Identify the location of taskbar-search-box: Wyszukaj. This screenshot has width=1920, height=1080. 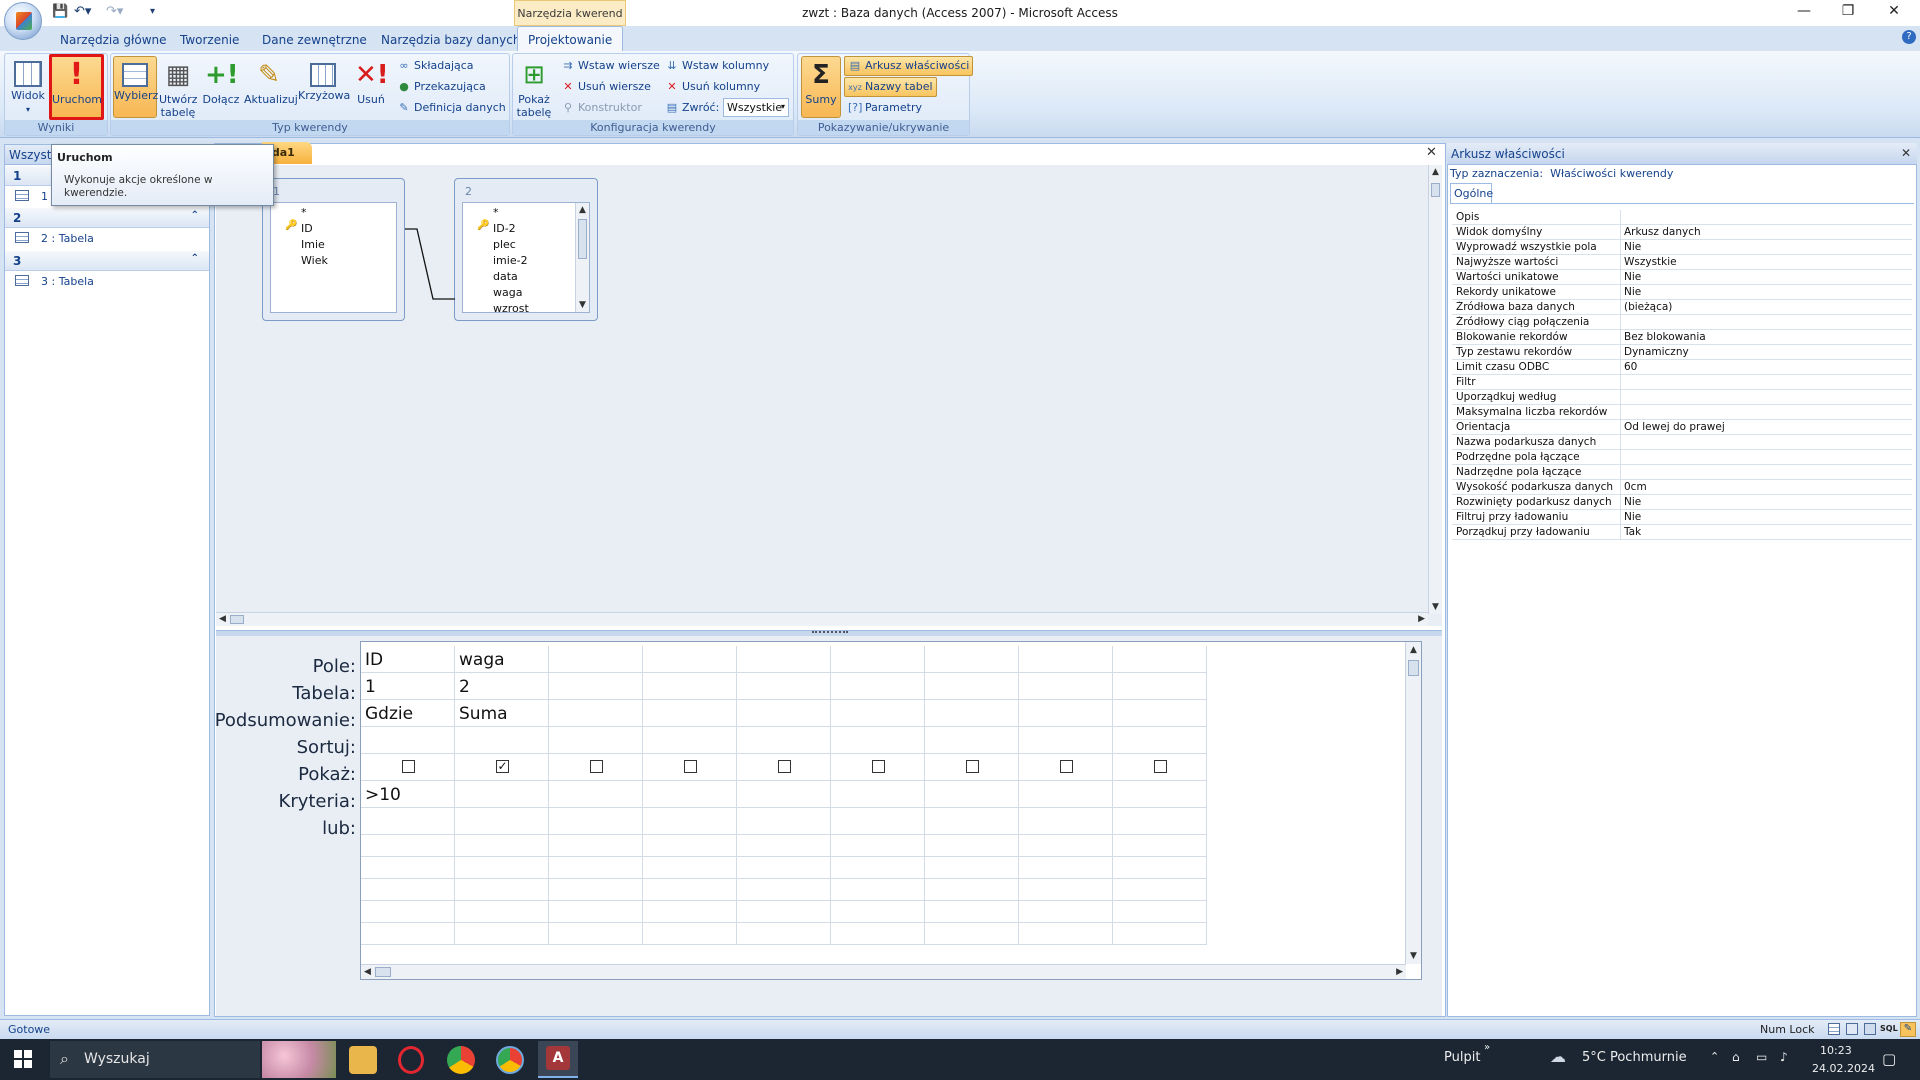
(155, 1059).